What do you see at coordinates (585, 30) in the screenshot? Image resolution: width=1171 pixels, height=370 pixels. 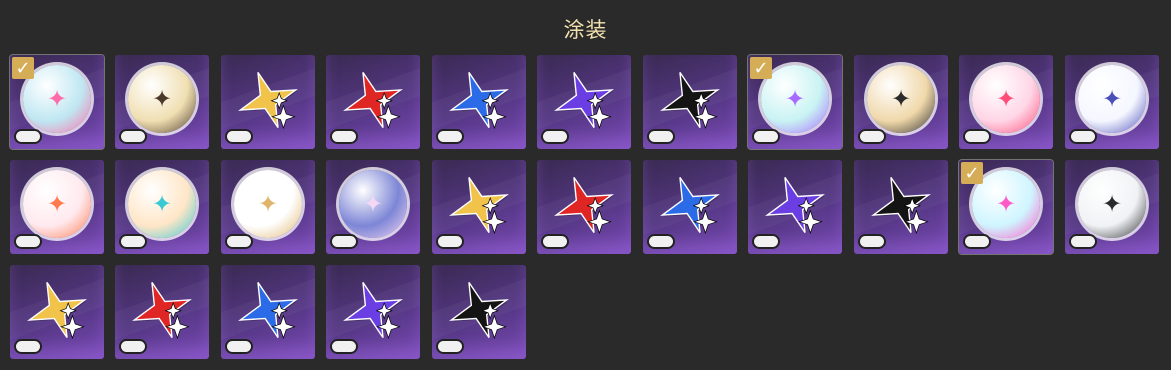 I see `section-title: 涂装` at bounding box center [585, 30].